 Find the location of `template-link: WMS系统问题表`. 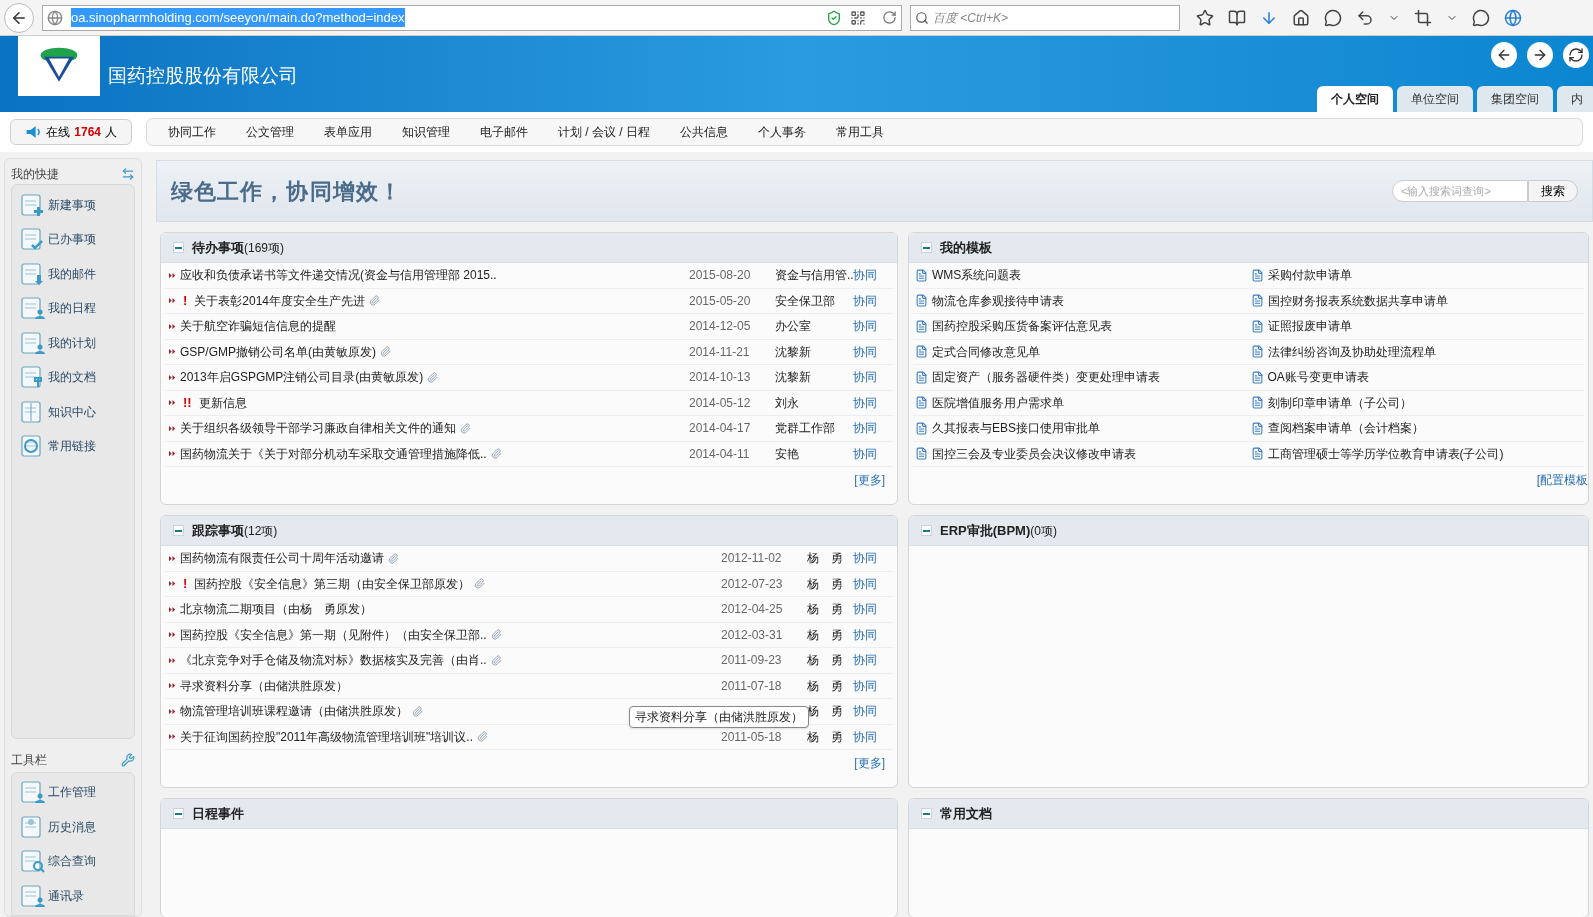

template-link: WMS系统问题表 is located at coordinates (977, 275).